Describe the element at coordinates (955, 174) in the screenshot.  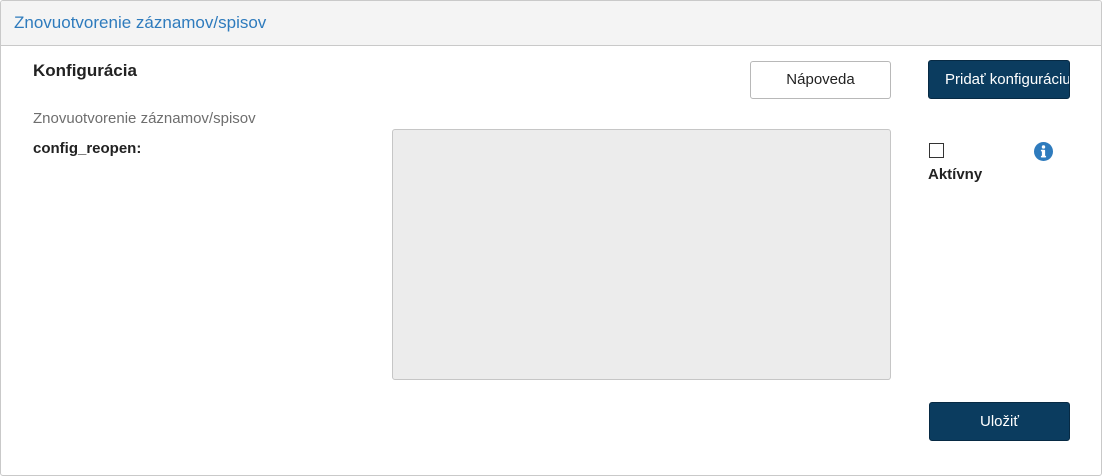
I see `active-label: Aktívny` at that location.